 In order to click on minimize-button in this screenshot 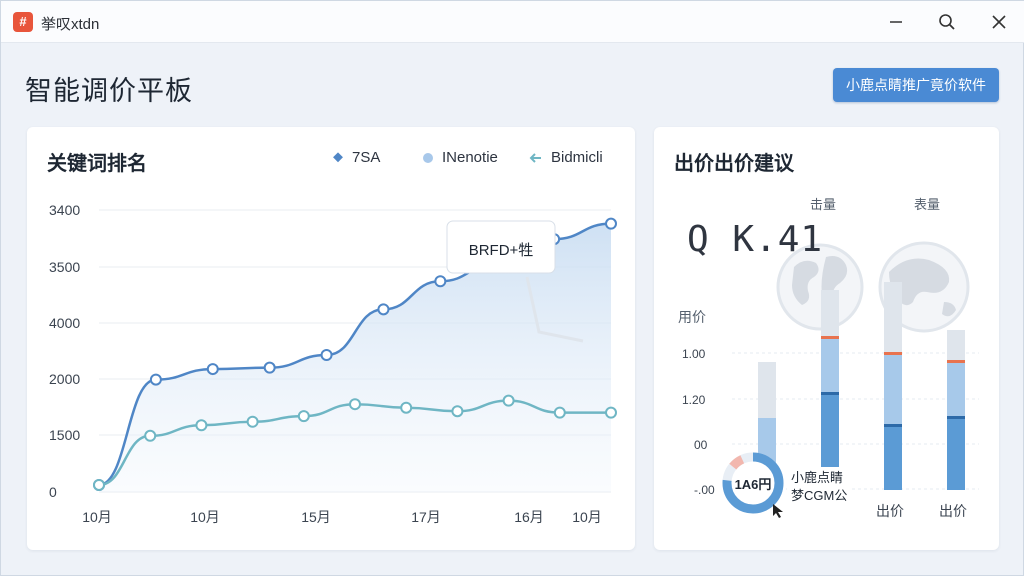, I will do `click(896, 22)`.